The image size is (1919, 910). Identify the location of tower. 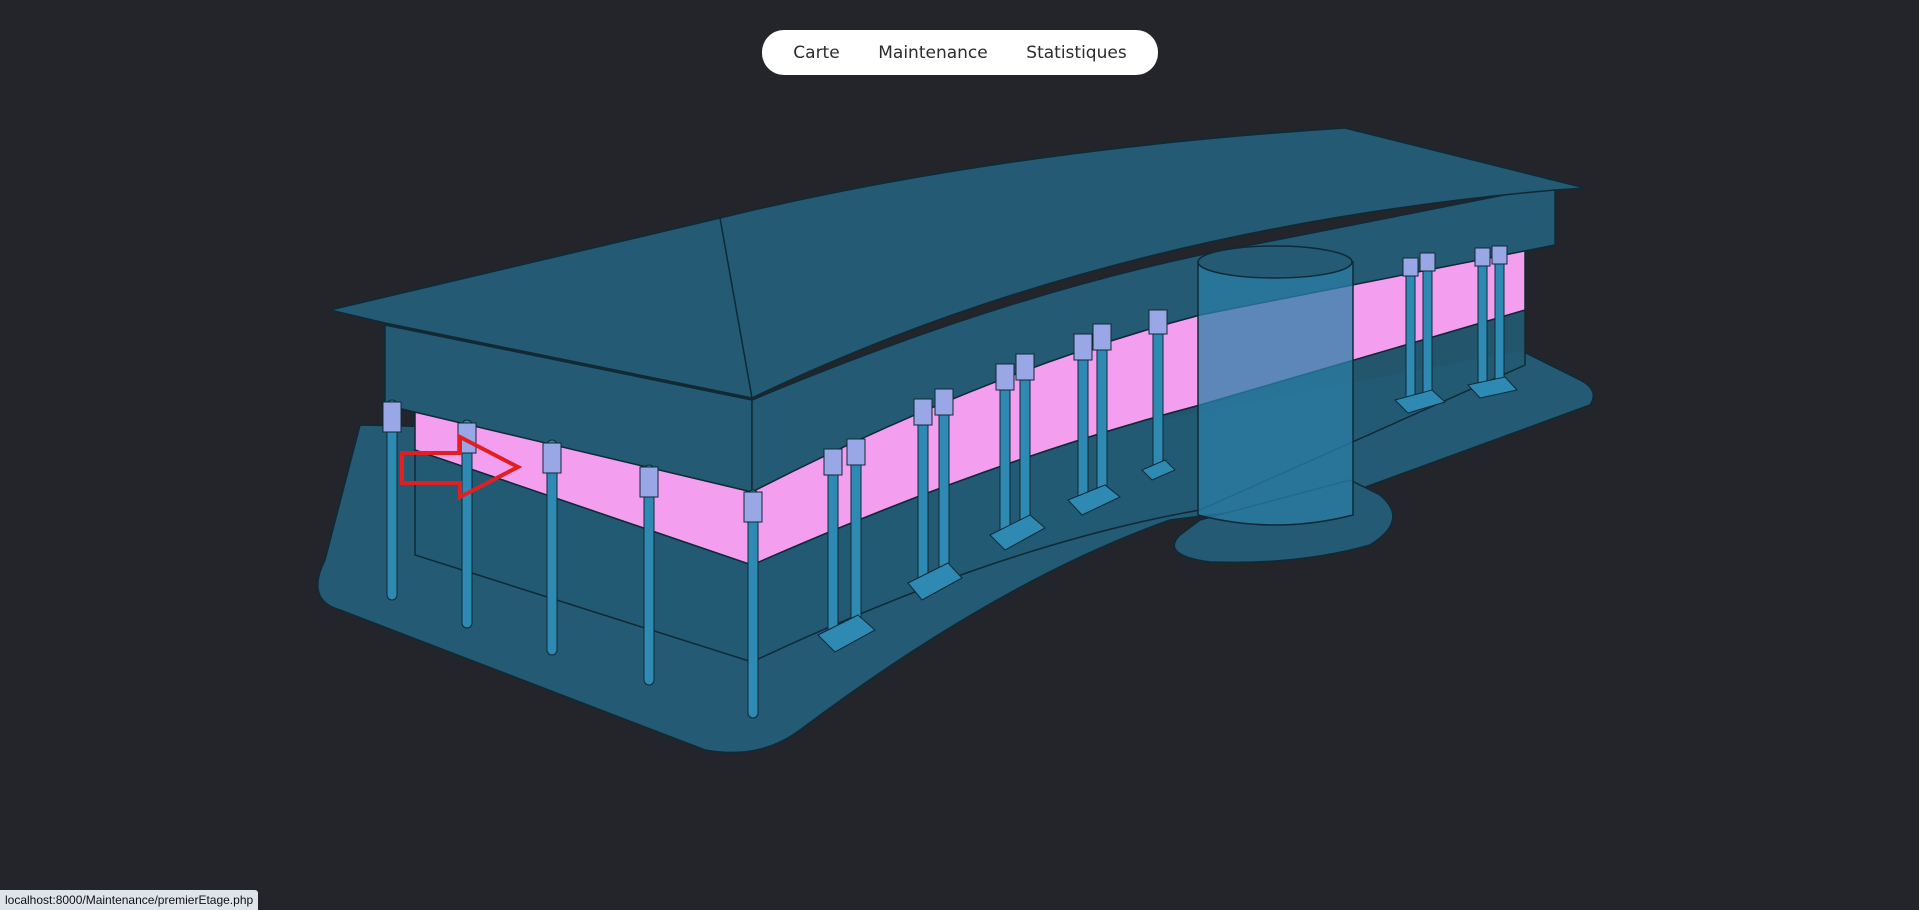
(1275, 393).